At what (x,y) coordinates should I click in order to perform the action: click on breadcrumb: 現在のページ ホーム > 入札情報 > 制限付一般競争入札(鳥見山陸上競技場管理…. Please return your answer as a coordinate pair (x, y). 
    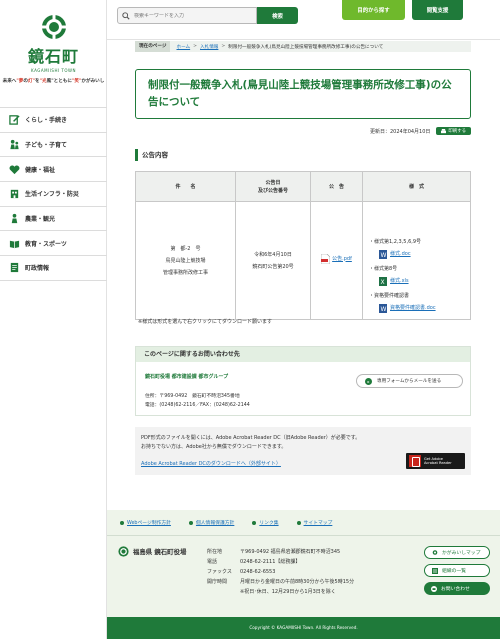
    Looking at the image, I should click on (303, 46).